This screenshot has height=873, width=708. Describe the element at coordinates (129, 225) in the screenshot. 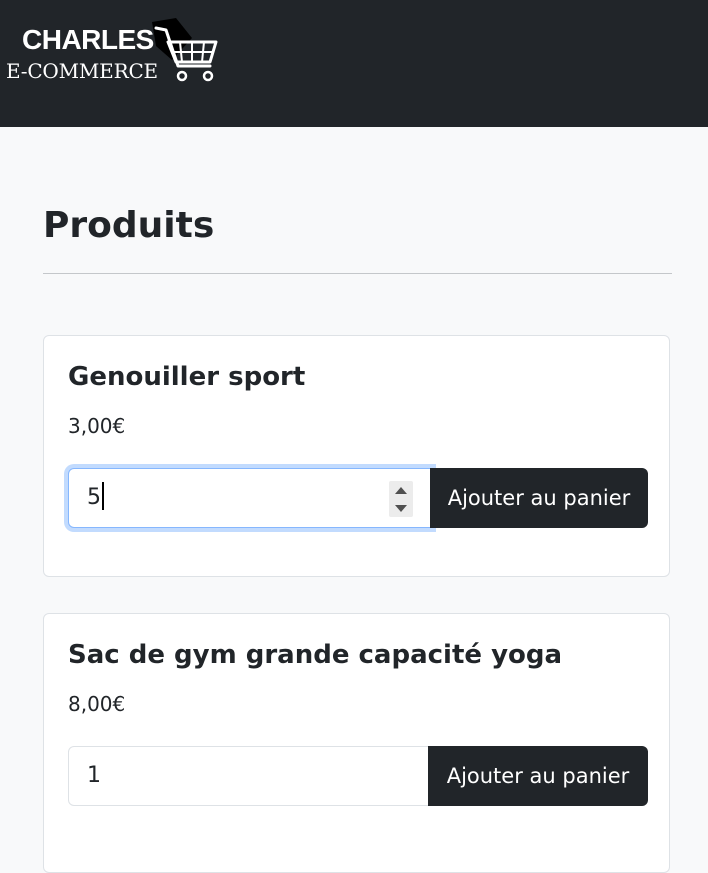

I see `page-title: Produits` at that location.